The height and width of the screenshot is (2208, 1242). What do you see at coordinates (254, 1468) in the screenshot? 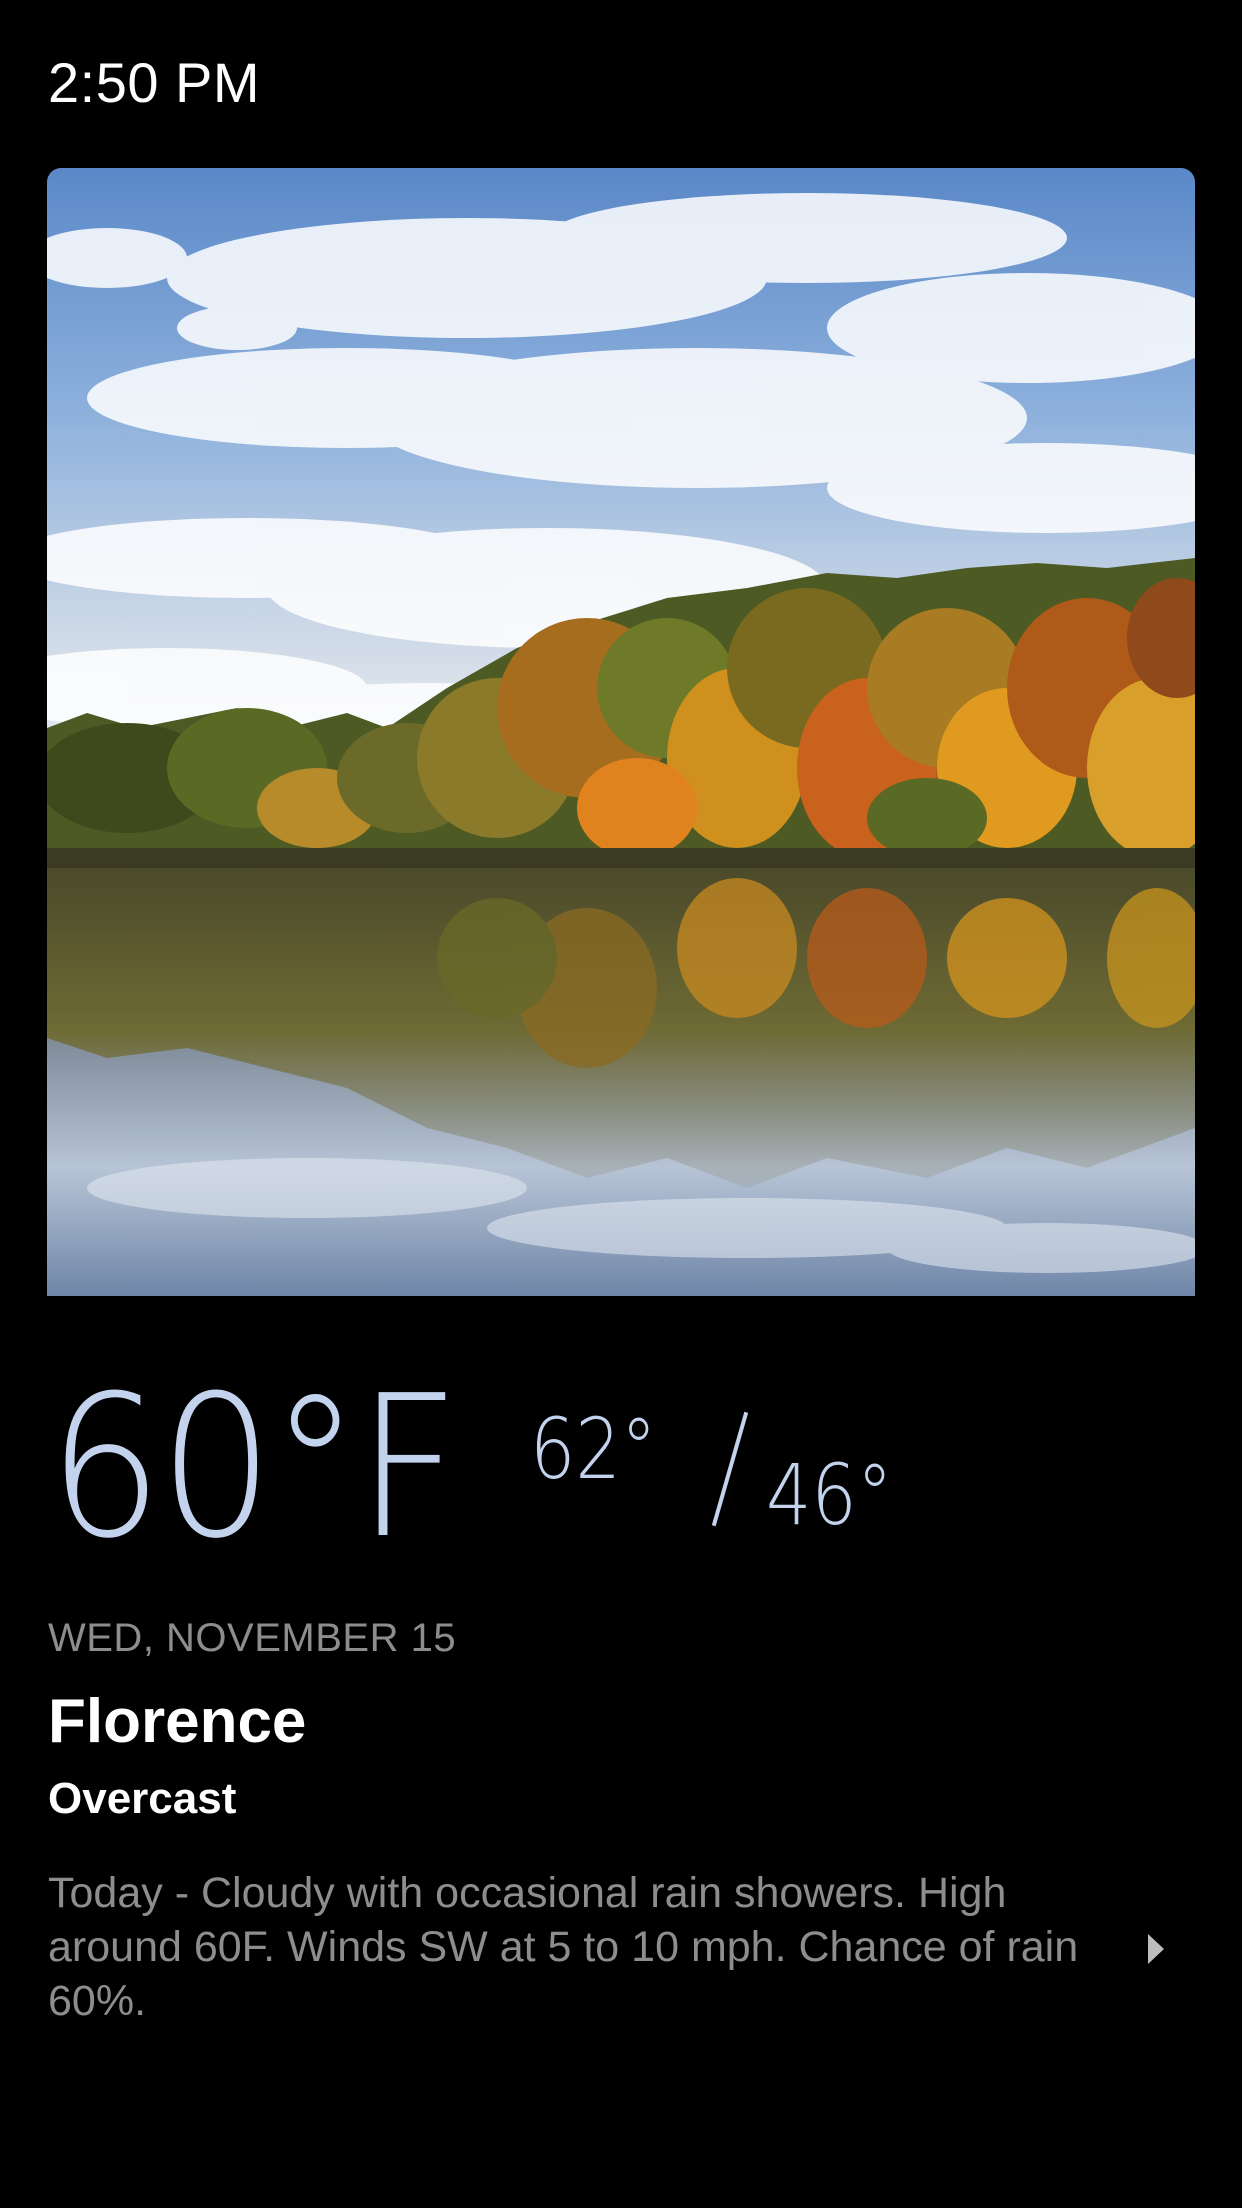
I see `current-temperature: 60°F` at bounding box center [254, 1468].